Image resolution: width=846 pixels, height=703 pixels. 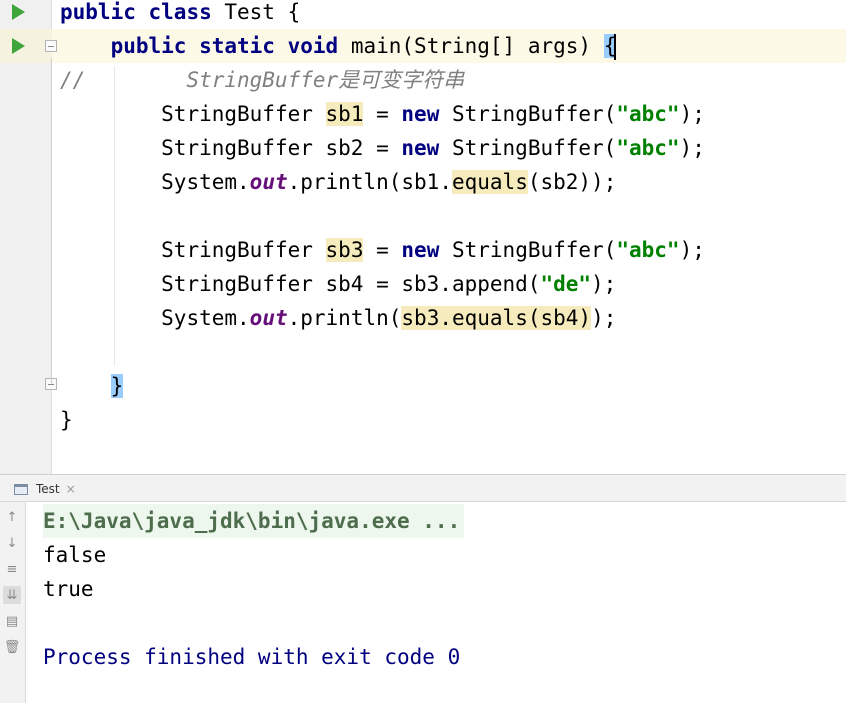 I want to click on matched-brace: }, so click(x=117, y=386).